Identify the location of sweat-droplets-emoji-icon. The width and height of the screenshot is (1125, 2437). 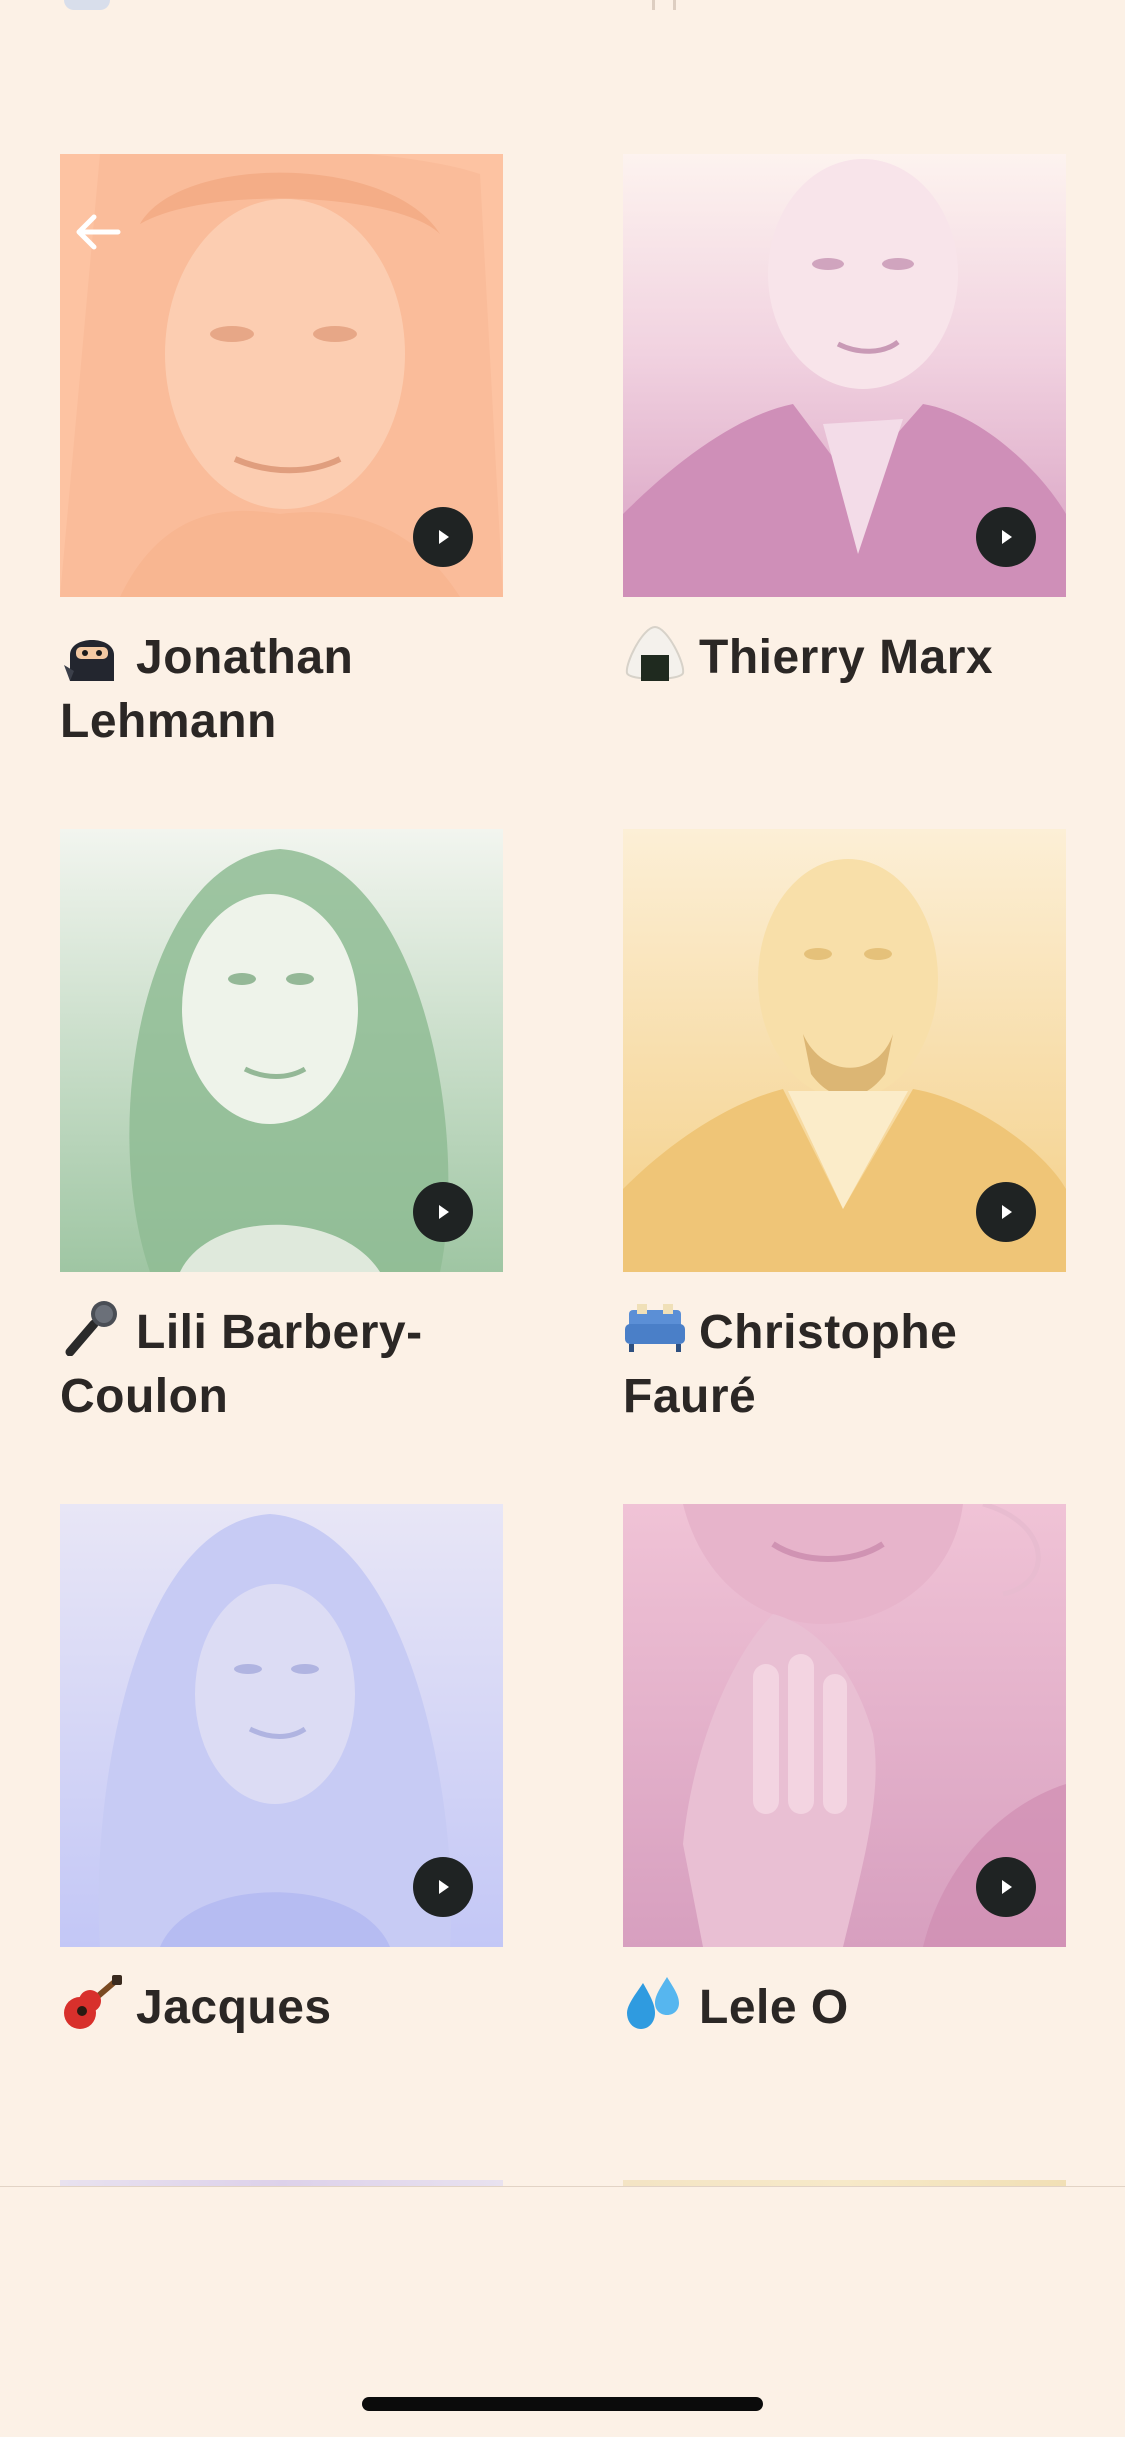
(655, 2003).